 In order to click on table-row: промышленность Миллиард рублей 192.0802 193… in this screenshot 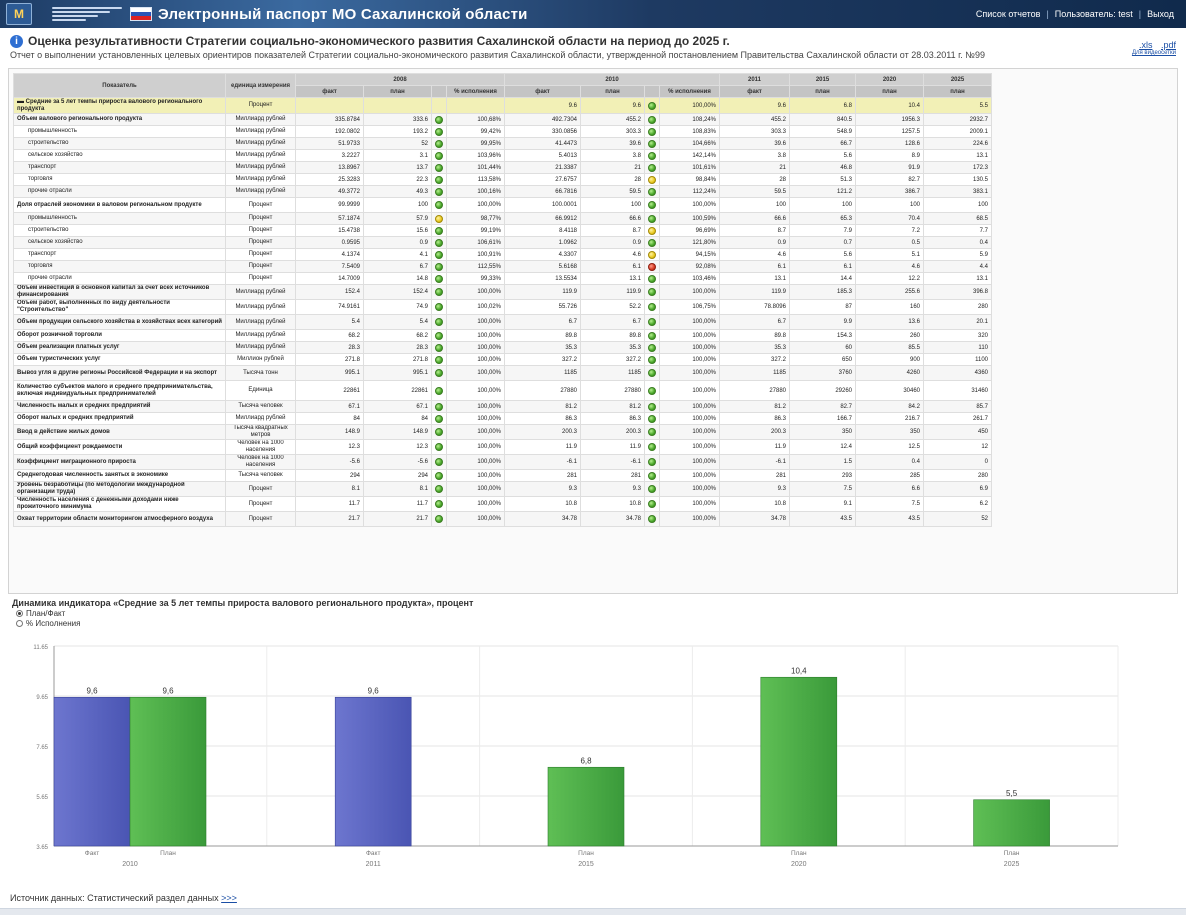, I will do `click(502, 131)`.